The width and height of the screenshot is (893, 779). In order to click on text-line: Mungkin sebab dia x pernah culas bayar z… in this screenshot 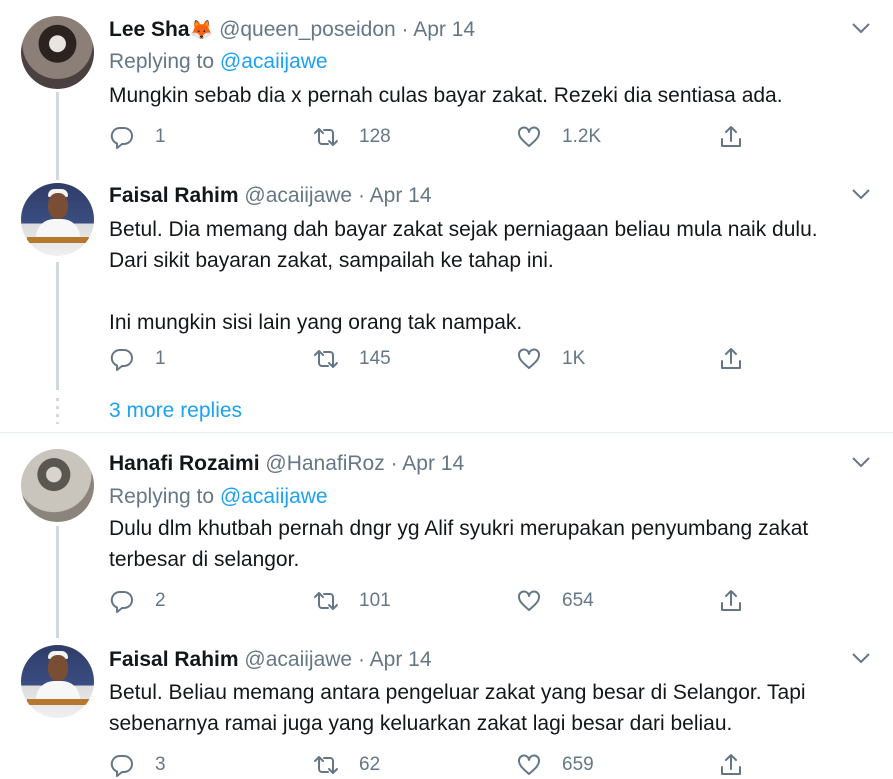, I will do `click(446, 95)`.